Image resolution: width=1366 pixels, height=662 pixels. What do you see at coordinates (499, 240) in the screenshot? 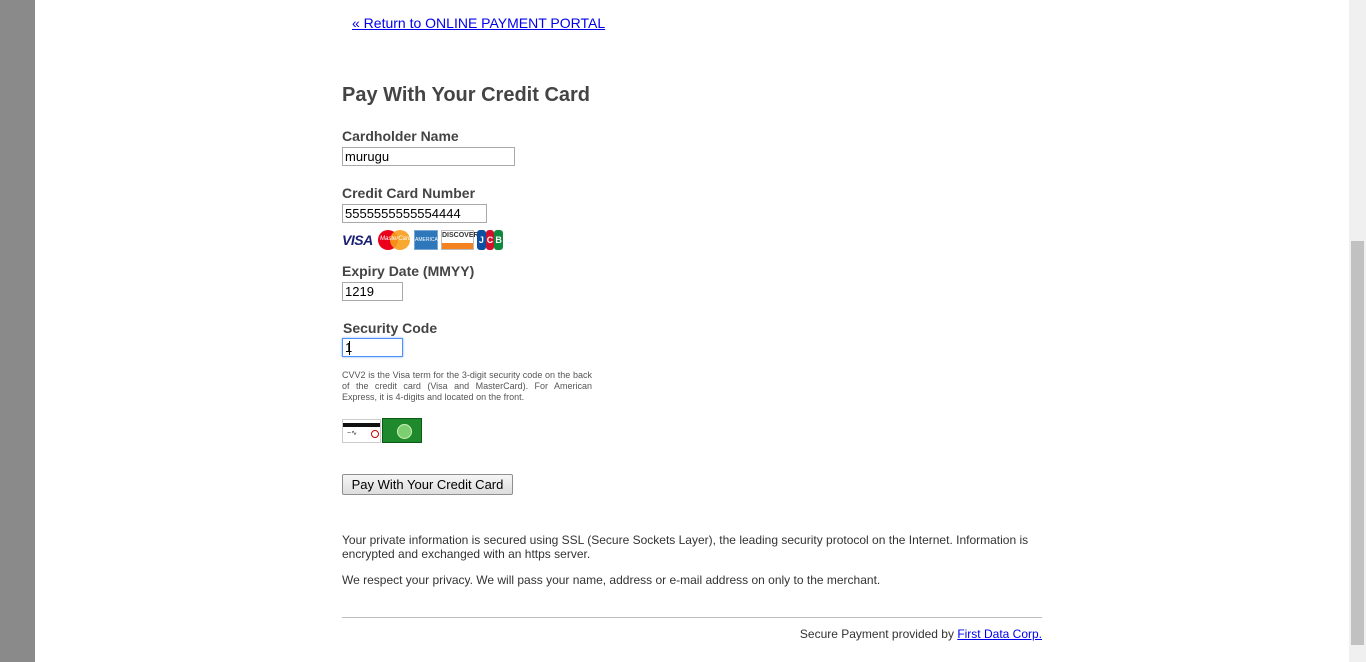
I see `jcb-logo-b: B` at bounding box center [499, 240].